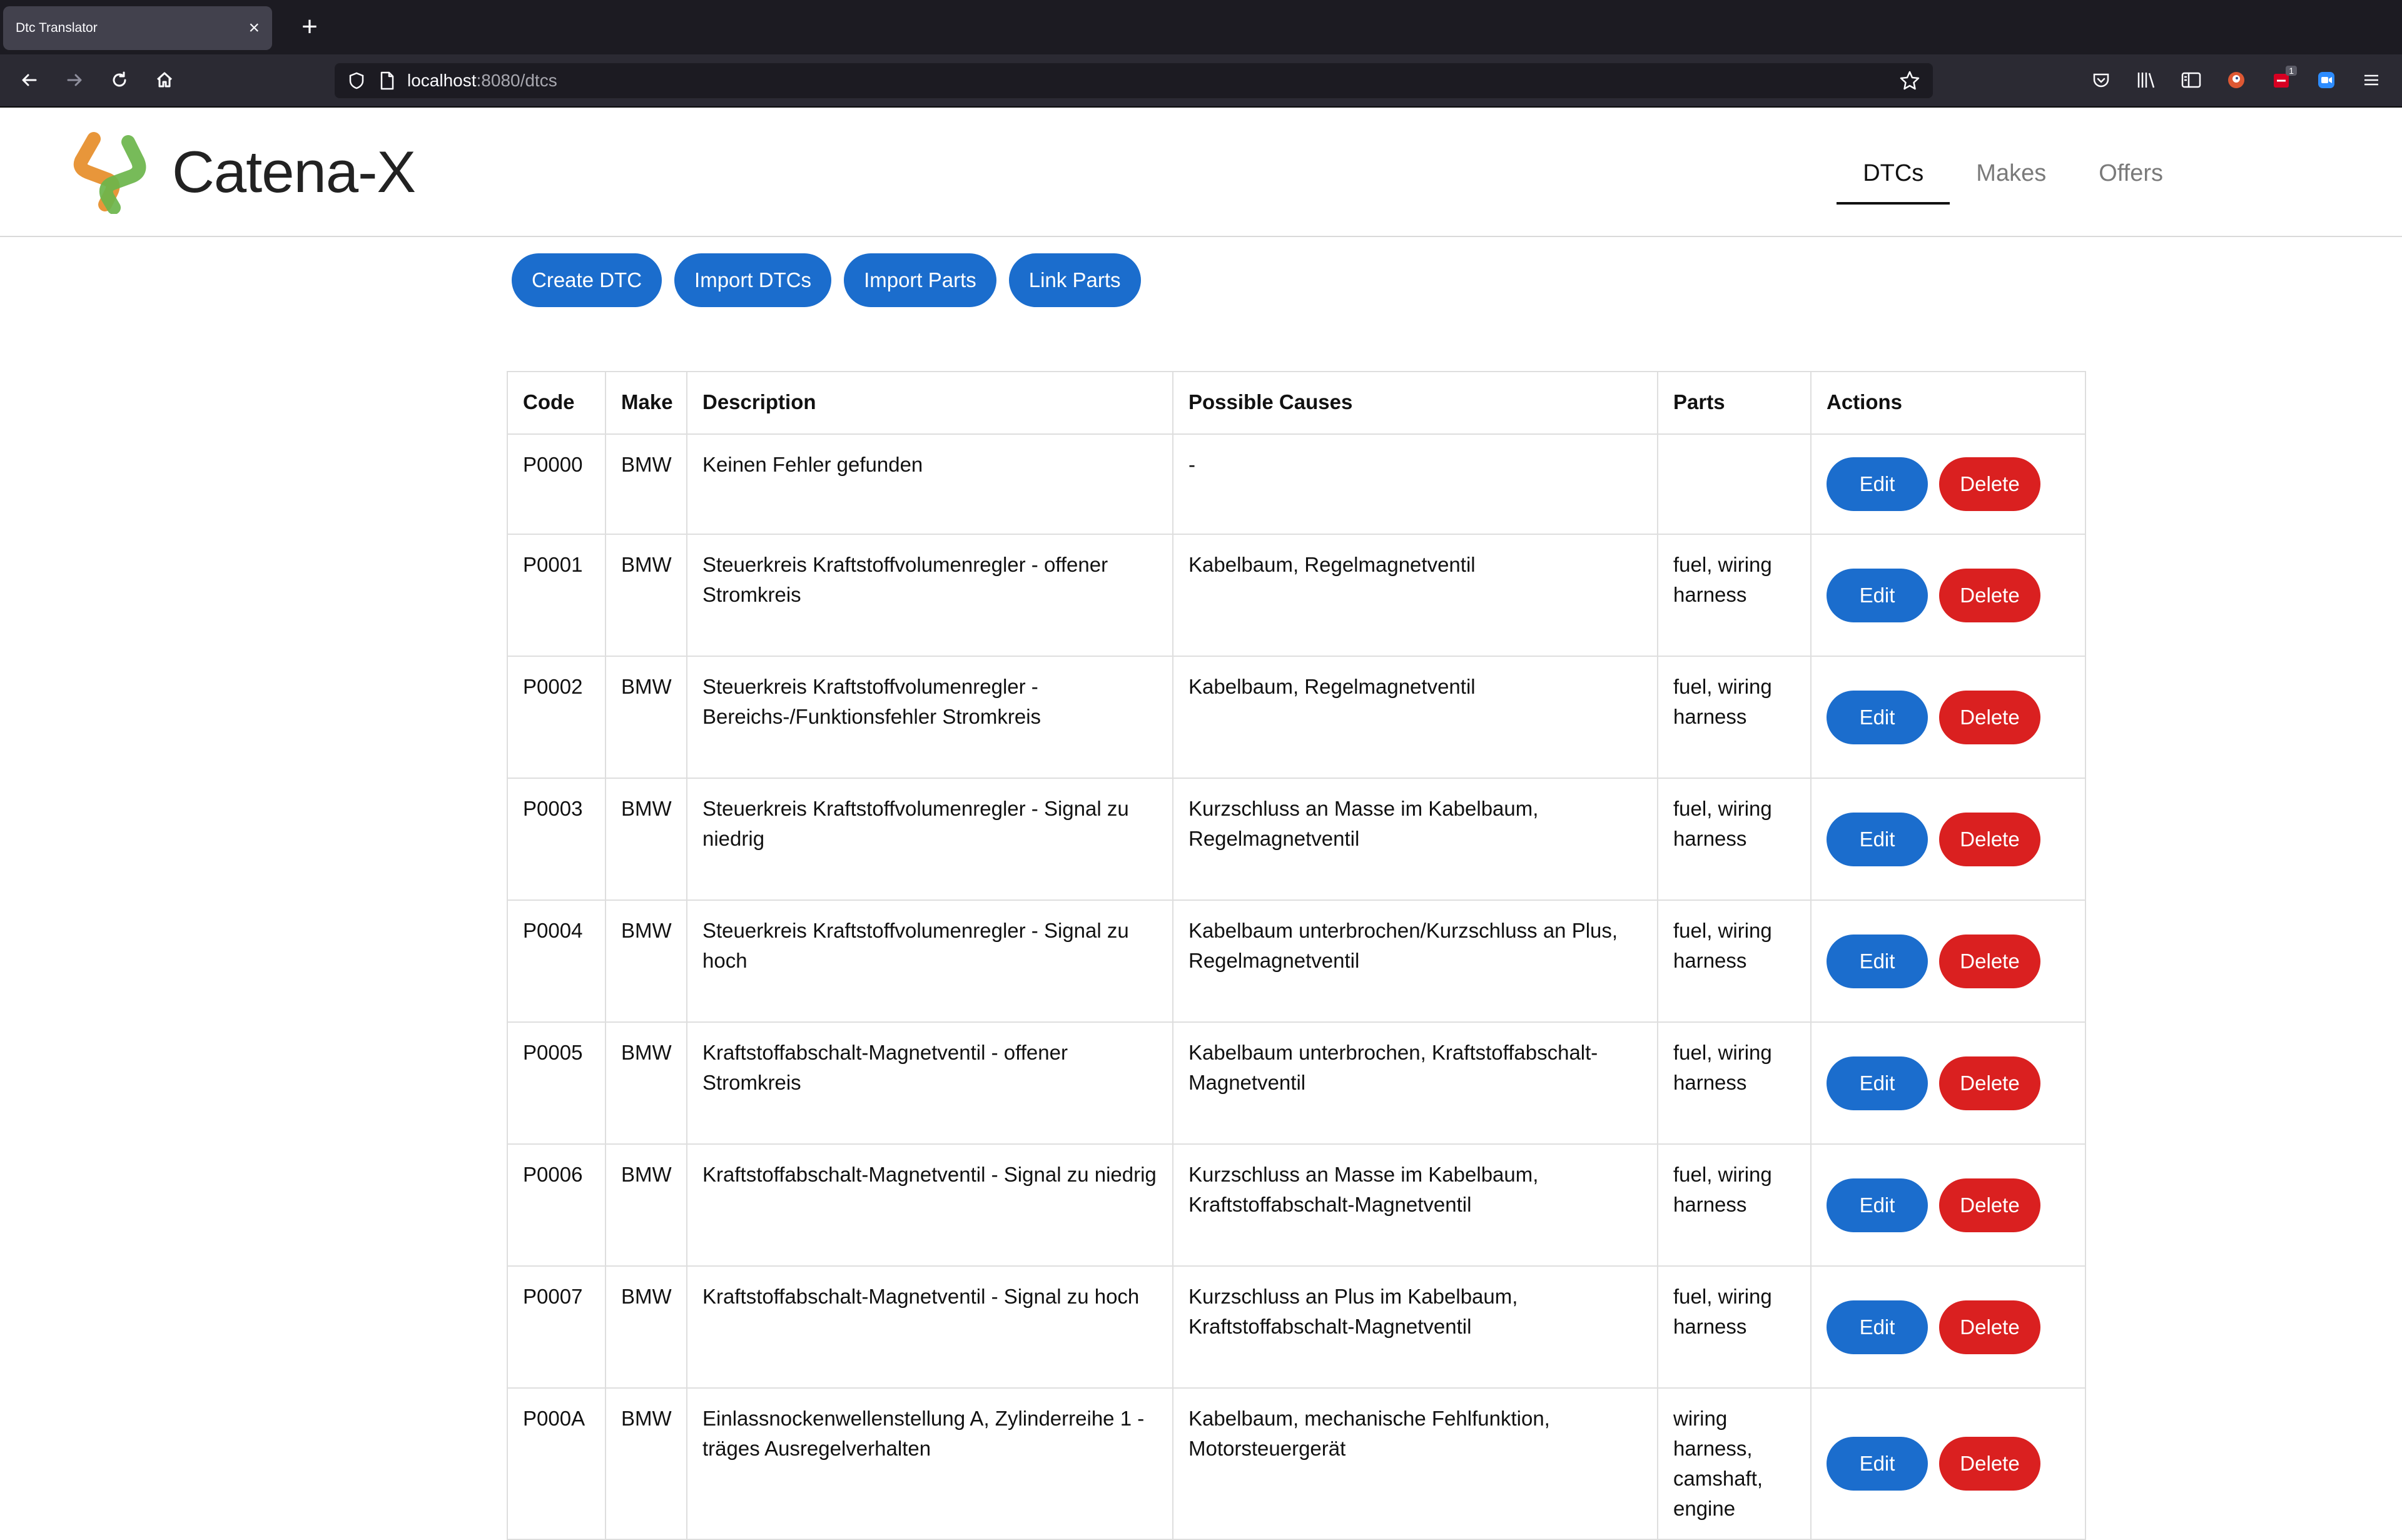  I want to click on address-bar: localhost:8080/dtcs, so click(1134, 80).